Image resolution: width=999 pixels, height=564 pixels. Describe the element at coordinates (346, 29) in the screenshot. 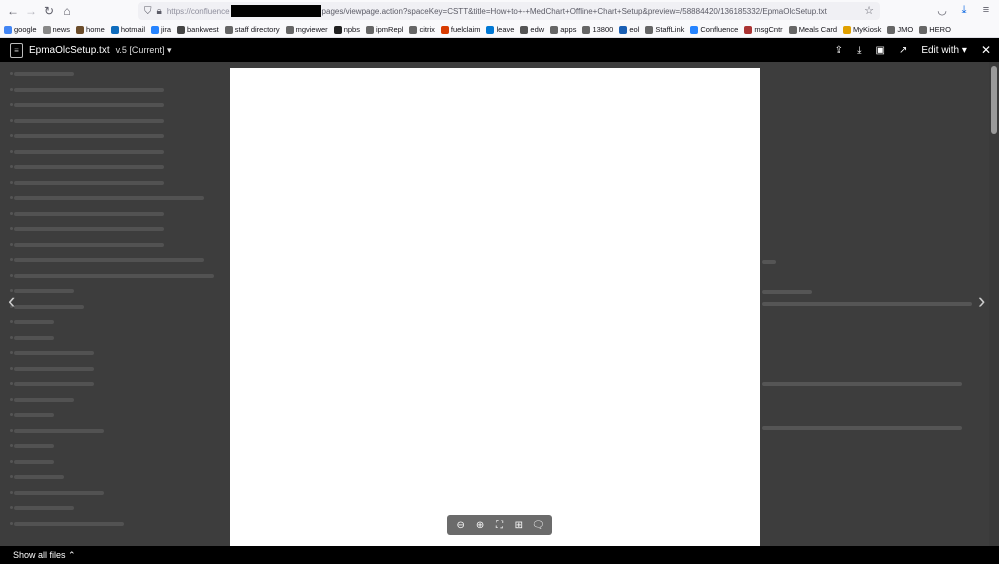

I see `bookmark-item: npbs` at that location.